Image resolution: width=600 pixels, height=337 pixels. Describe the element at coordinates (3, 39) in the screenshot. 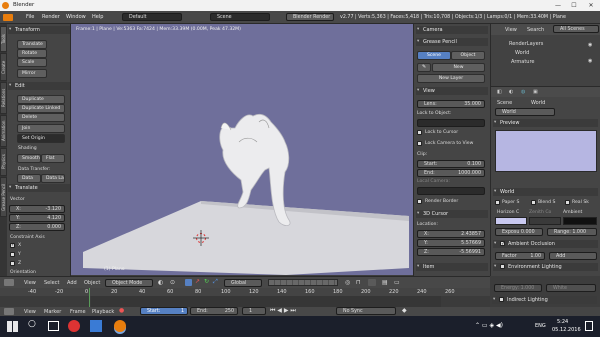

I see `tab-tools: Tools` at that location.